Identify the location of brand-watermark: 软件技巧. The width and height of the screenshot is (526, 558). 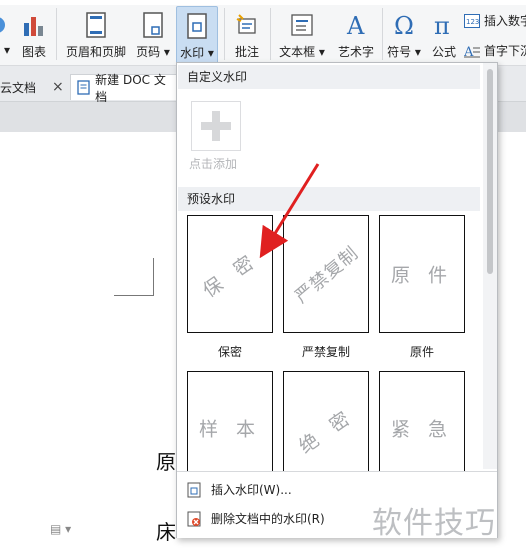
(434, 523).